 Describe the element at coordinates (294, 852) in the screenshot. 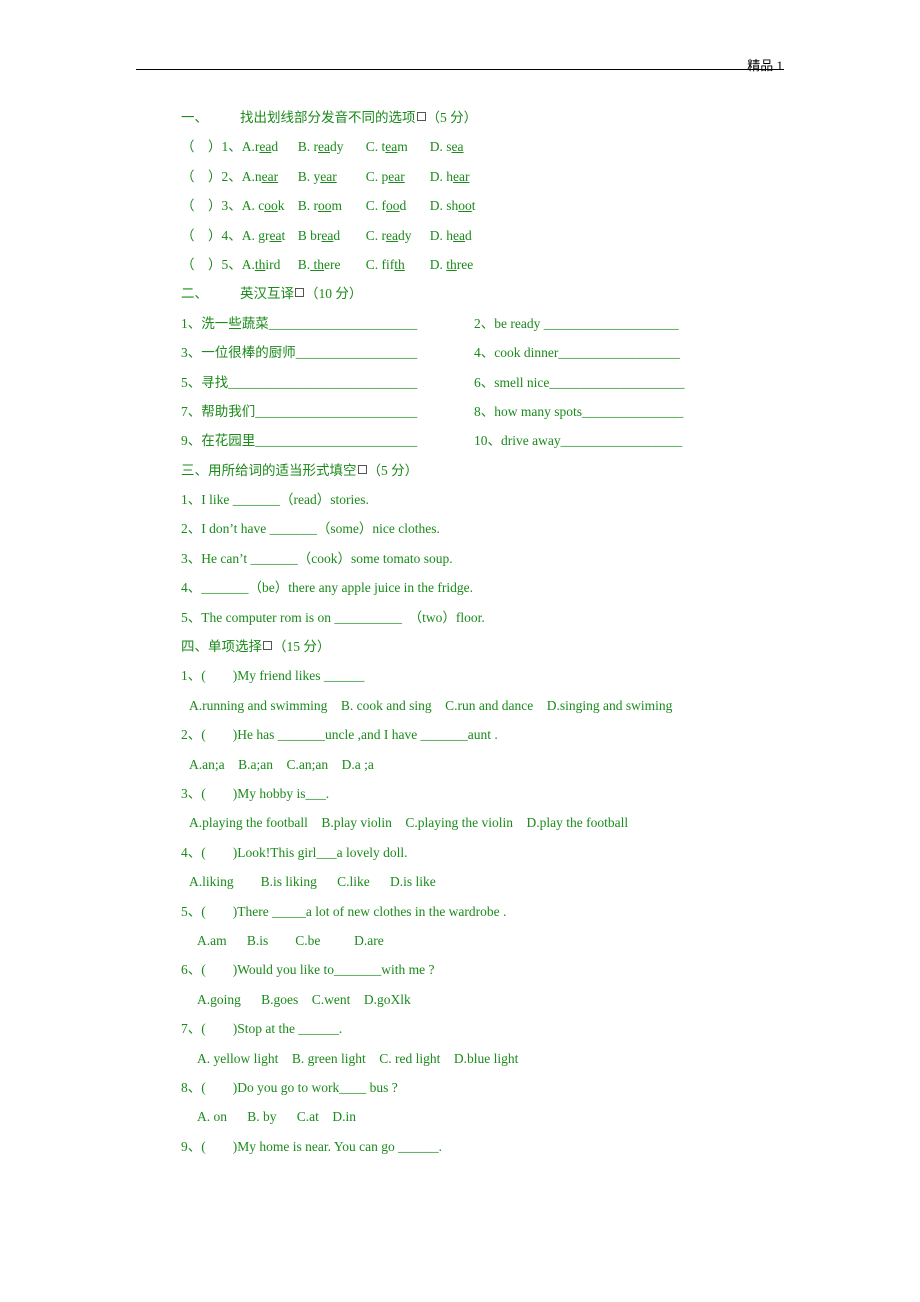

I see `choice-question: 4、( )Look!This girl___a lovely doll.` at that location.